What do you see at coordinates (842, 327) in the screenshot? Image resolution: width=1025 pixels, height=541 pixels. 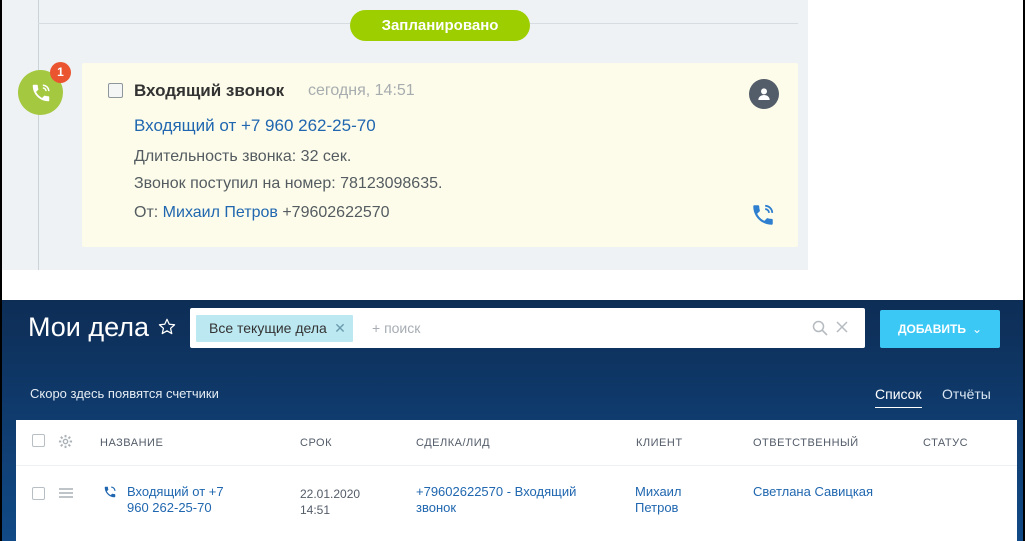 I see `close-icon` at bounding box center [842, 327].